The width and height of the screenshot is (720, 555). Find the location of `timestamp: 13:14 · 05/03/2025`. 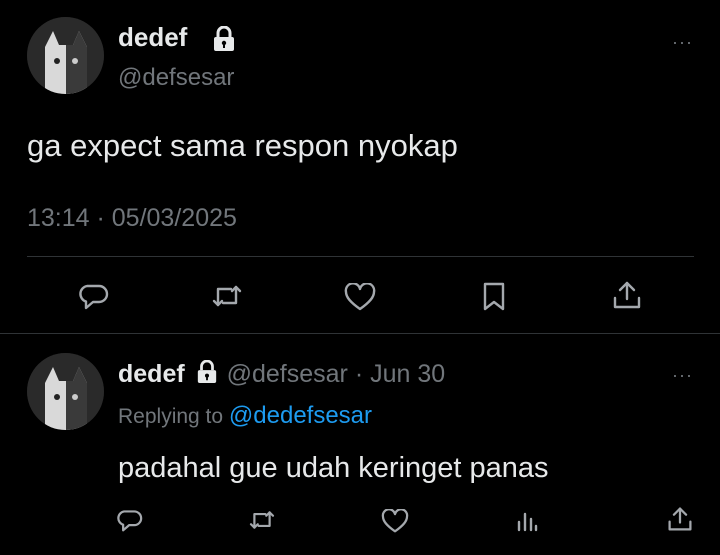

timestamp: 13:14 · 05/03/2025 is located at coordinates (132, 218).